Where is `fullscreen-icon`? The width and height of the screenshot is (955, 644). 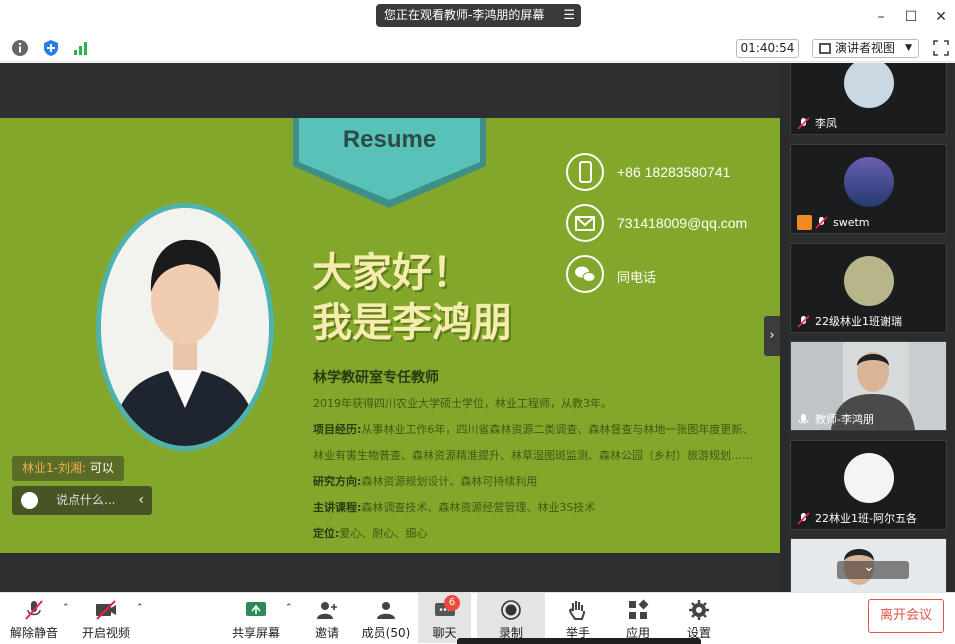
fullscreen-icon is located at coordinates (941, 48).